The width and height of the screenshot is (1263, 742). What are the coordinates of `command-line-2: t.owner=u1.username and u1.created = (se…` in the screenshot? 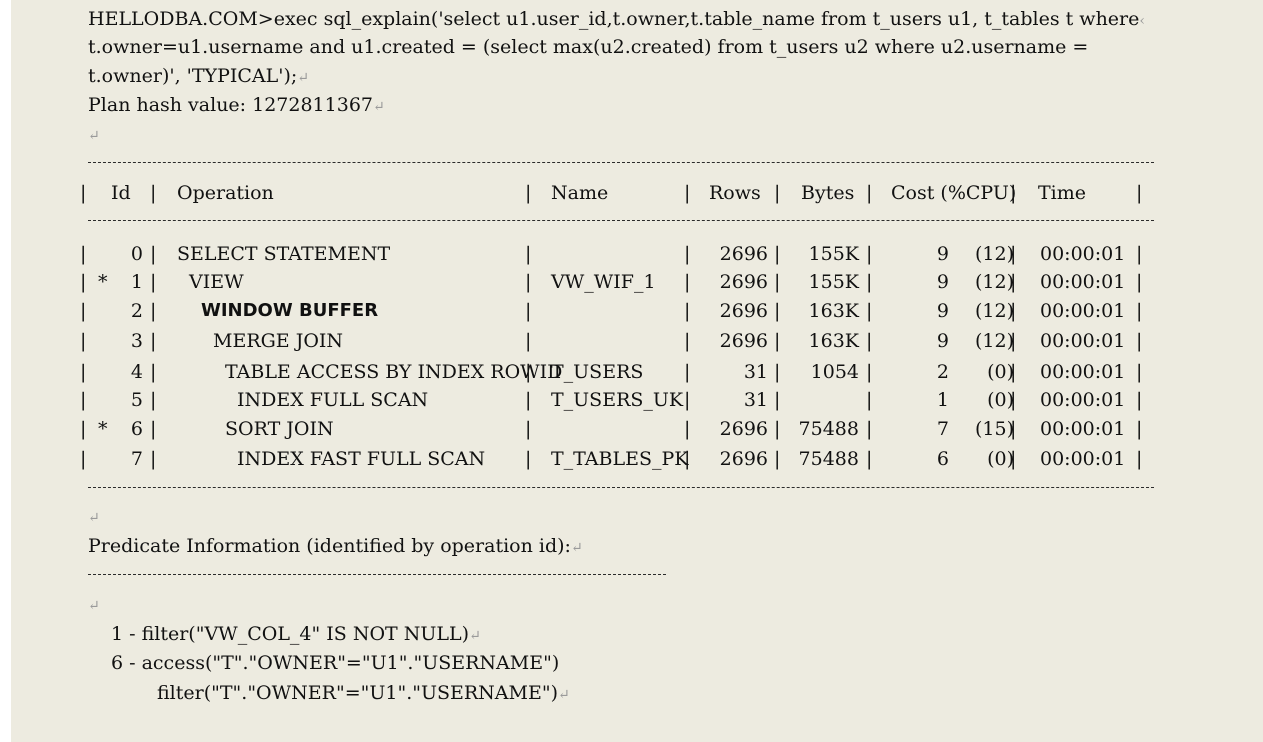 It's located at (588, 47).